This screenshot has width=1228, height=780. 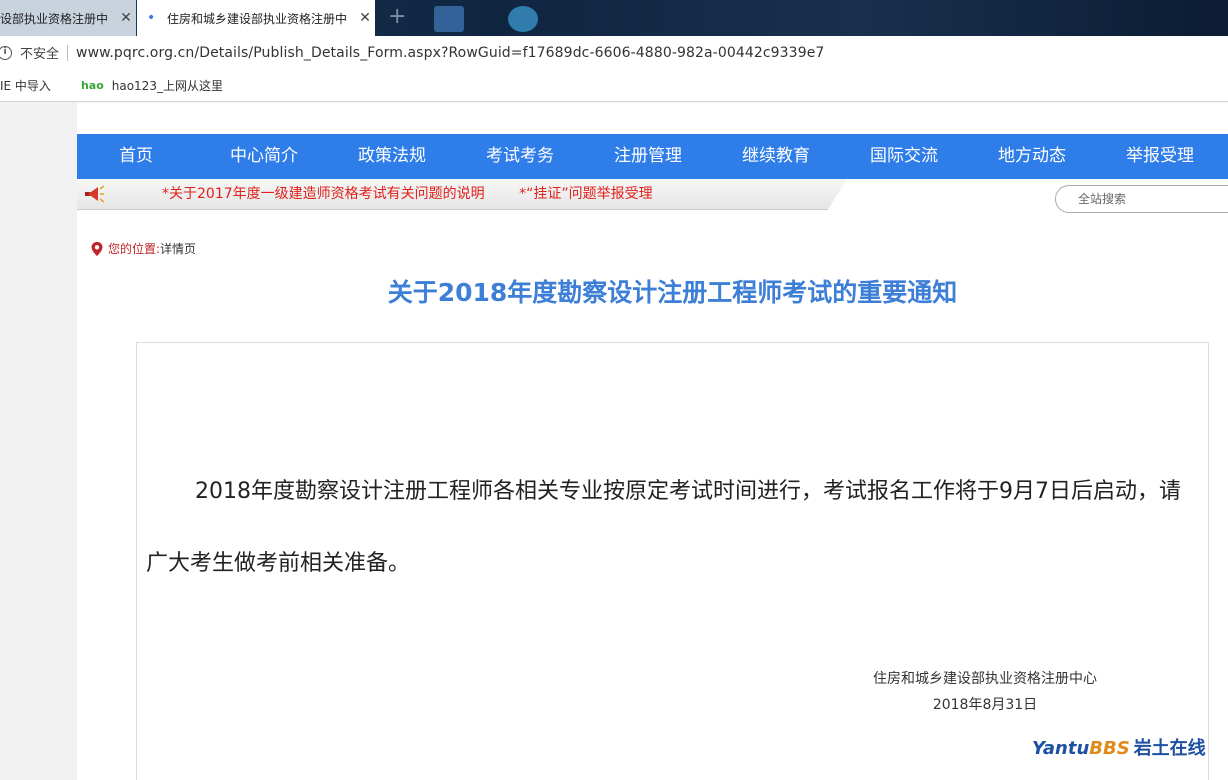 I want to click on security-label: 不安全, so click(x=39, y=52).